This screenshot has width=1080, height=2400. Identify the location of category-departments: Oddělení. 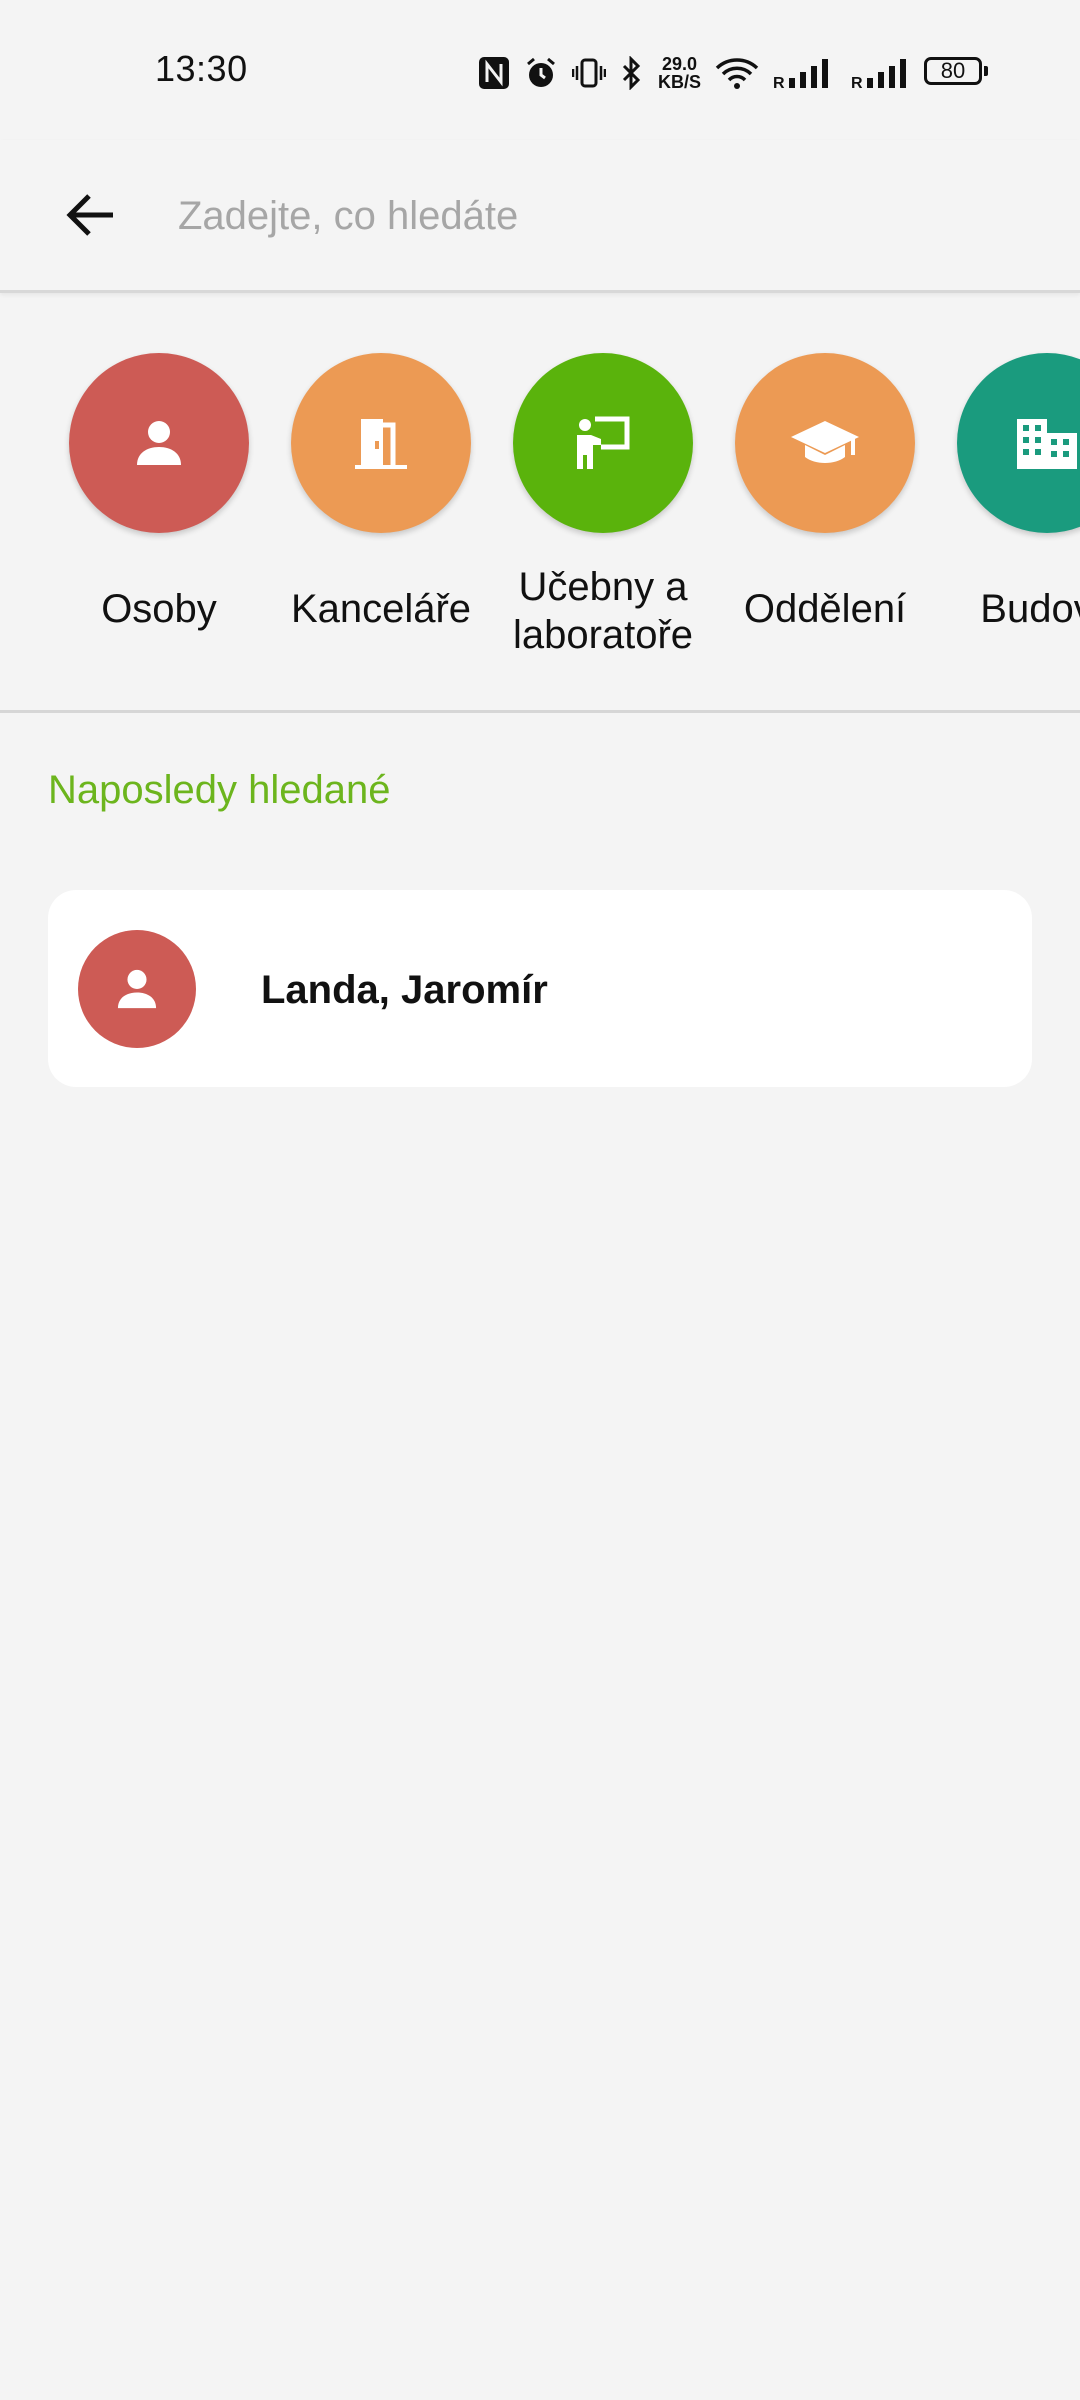
(825, 493).